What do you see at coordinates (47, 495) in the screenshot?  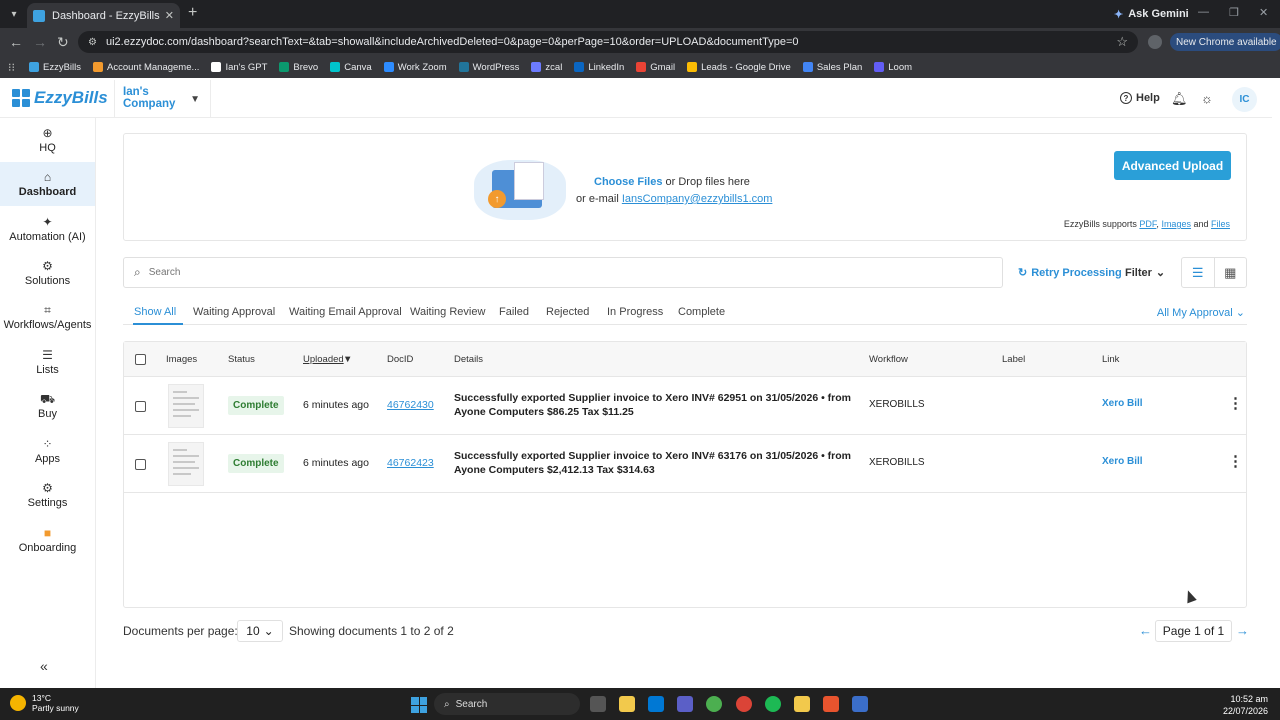 I see `sidebar-item-settings: ⚙ Settings` at bounding box center [47, 495].